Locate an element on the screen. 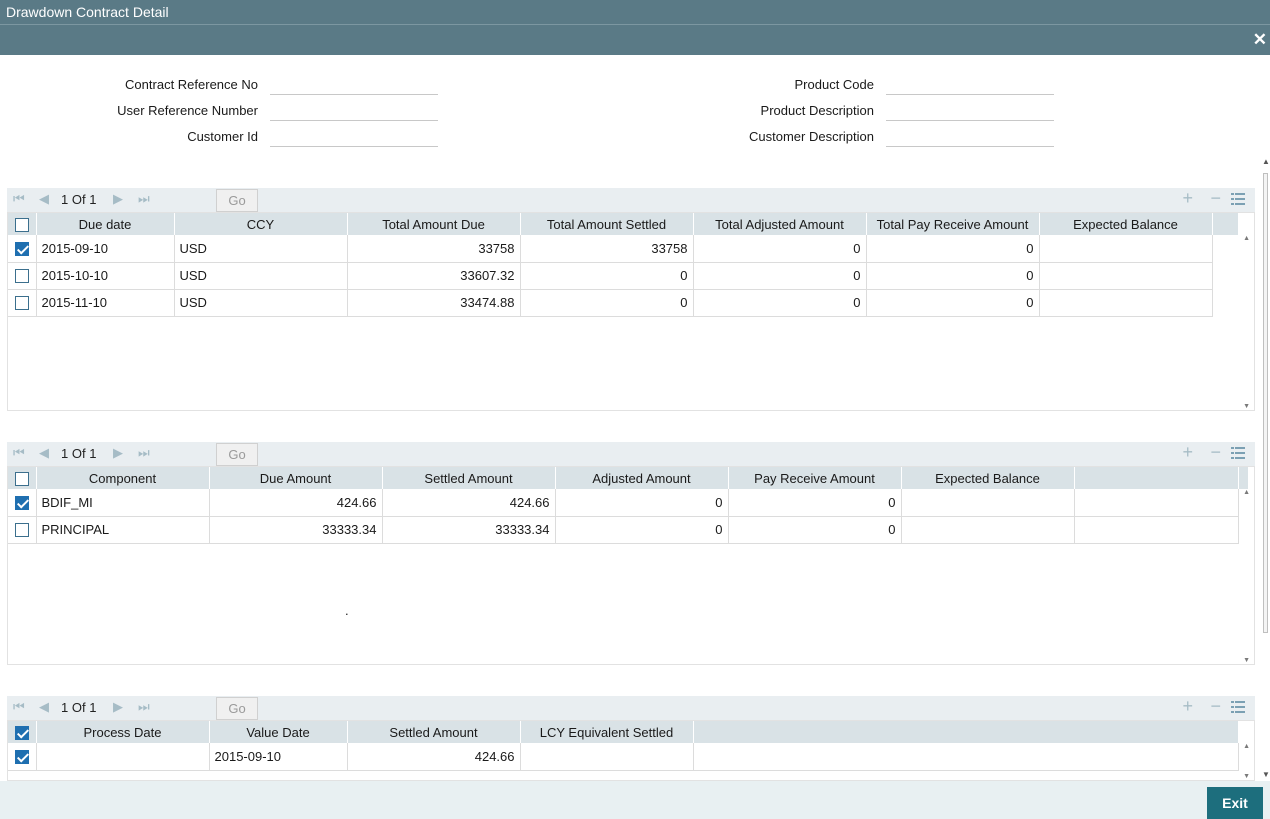 Image resolution: width=1270 pixels, height=819 pixels. col-header: Due date is located at coordinates (105, 224).